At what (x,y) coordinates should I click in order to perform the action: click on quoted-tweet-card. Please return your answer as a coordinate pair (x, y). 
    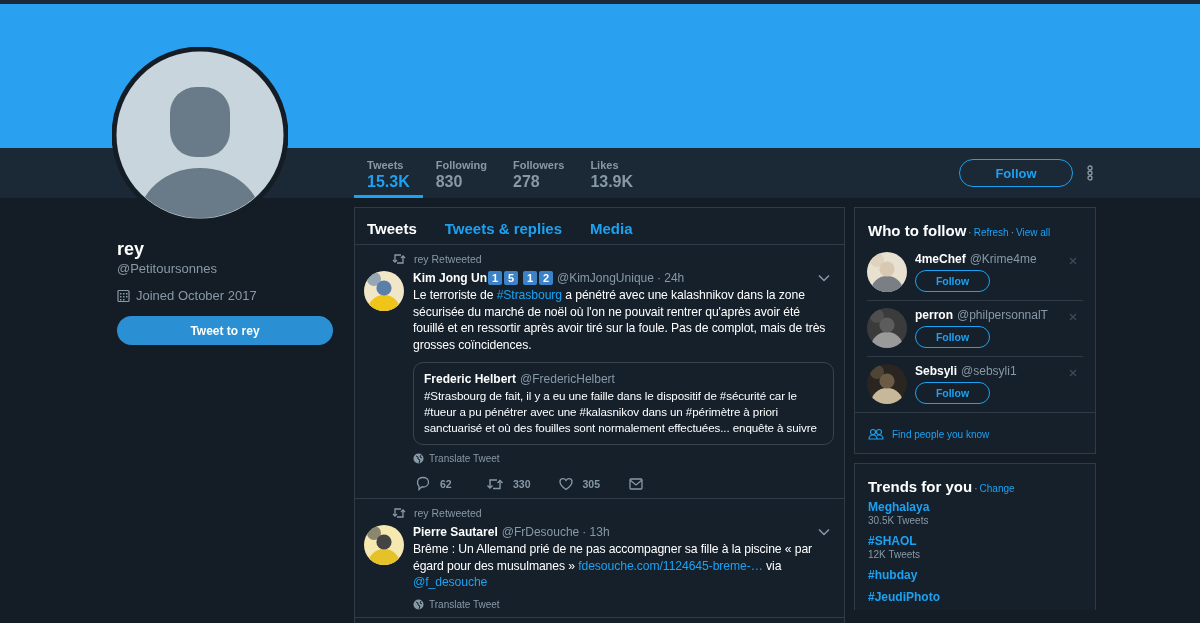
    Looking at the image, I should click on (623, 403).